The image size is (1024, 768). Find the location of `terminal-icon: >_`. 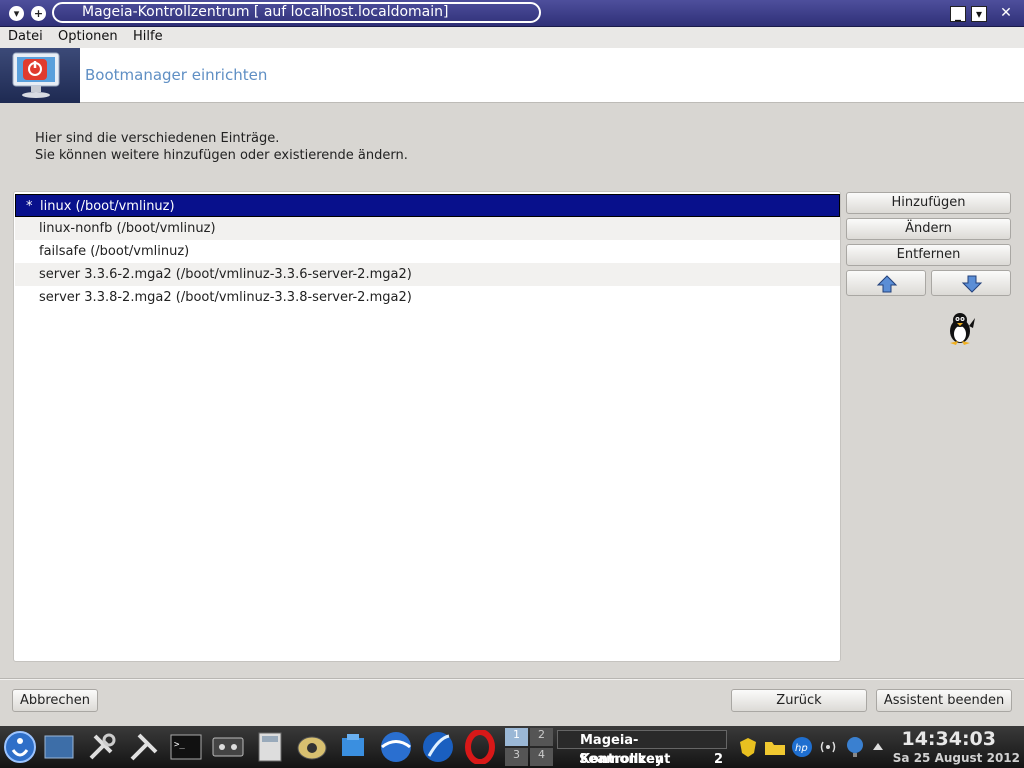

terminal-icon: >_ is located at coordinates (186, 747).